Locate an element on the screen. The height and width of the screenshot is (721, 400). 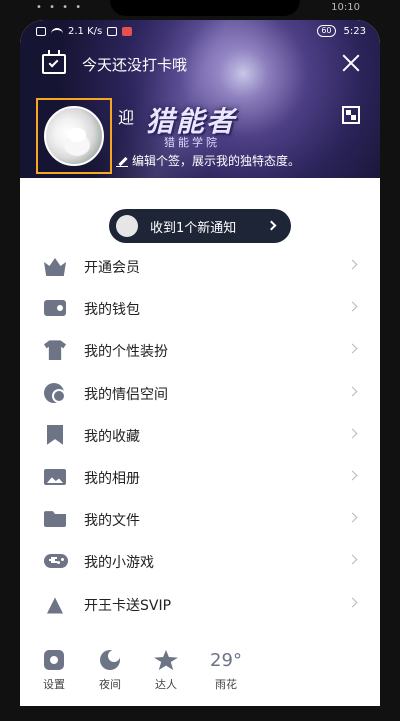
menu-item-kingcard: 开王卡送SVIP is located at coordinates (200, 604).